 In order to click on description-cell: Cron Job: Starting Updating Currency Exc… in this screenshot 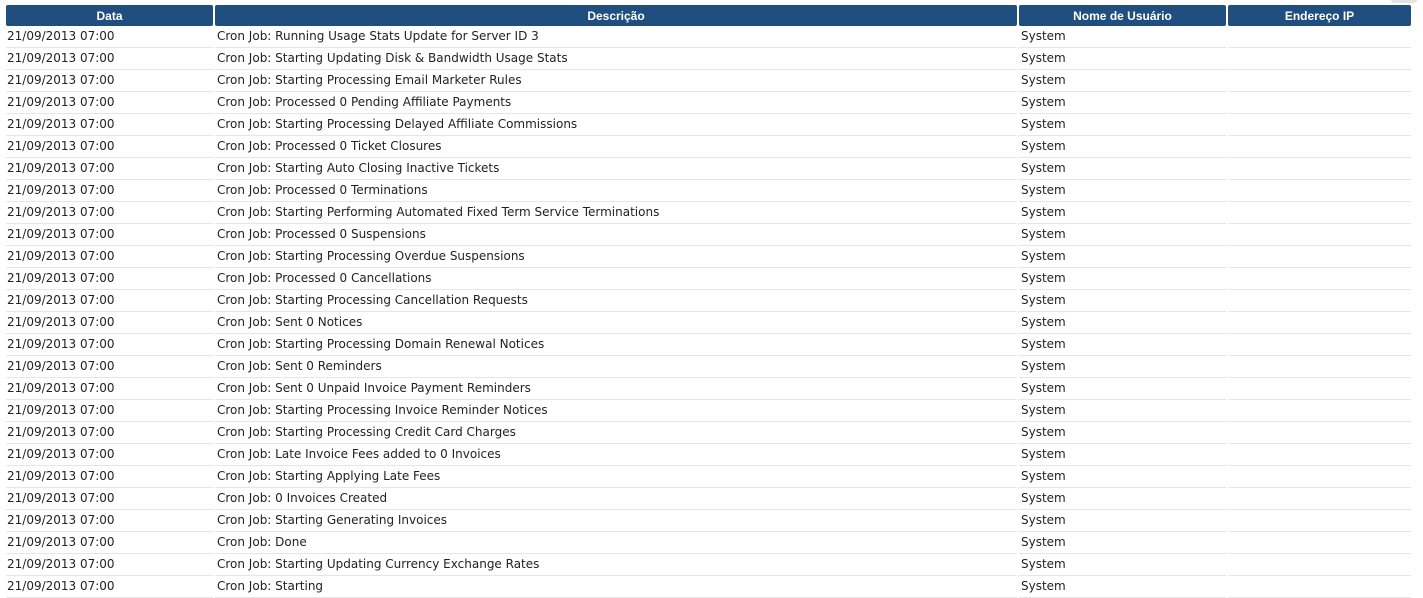, I will do `click(616, 565)`.